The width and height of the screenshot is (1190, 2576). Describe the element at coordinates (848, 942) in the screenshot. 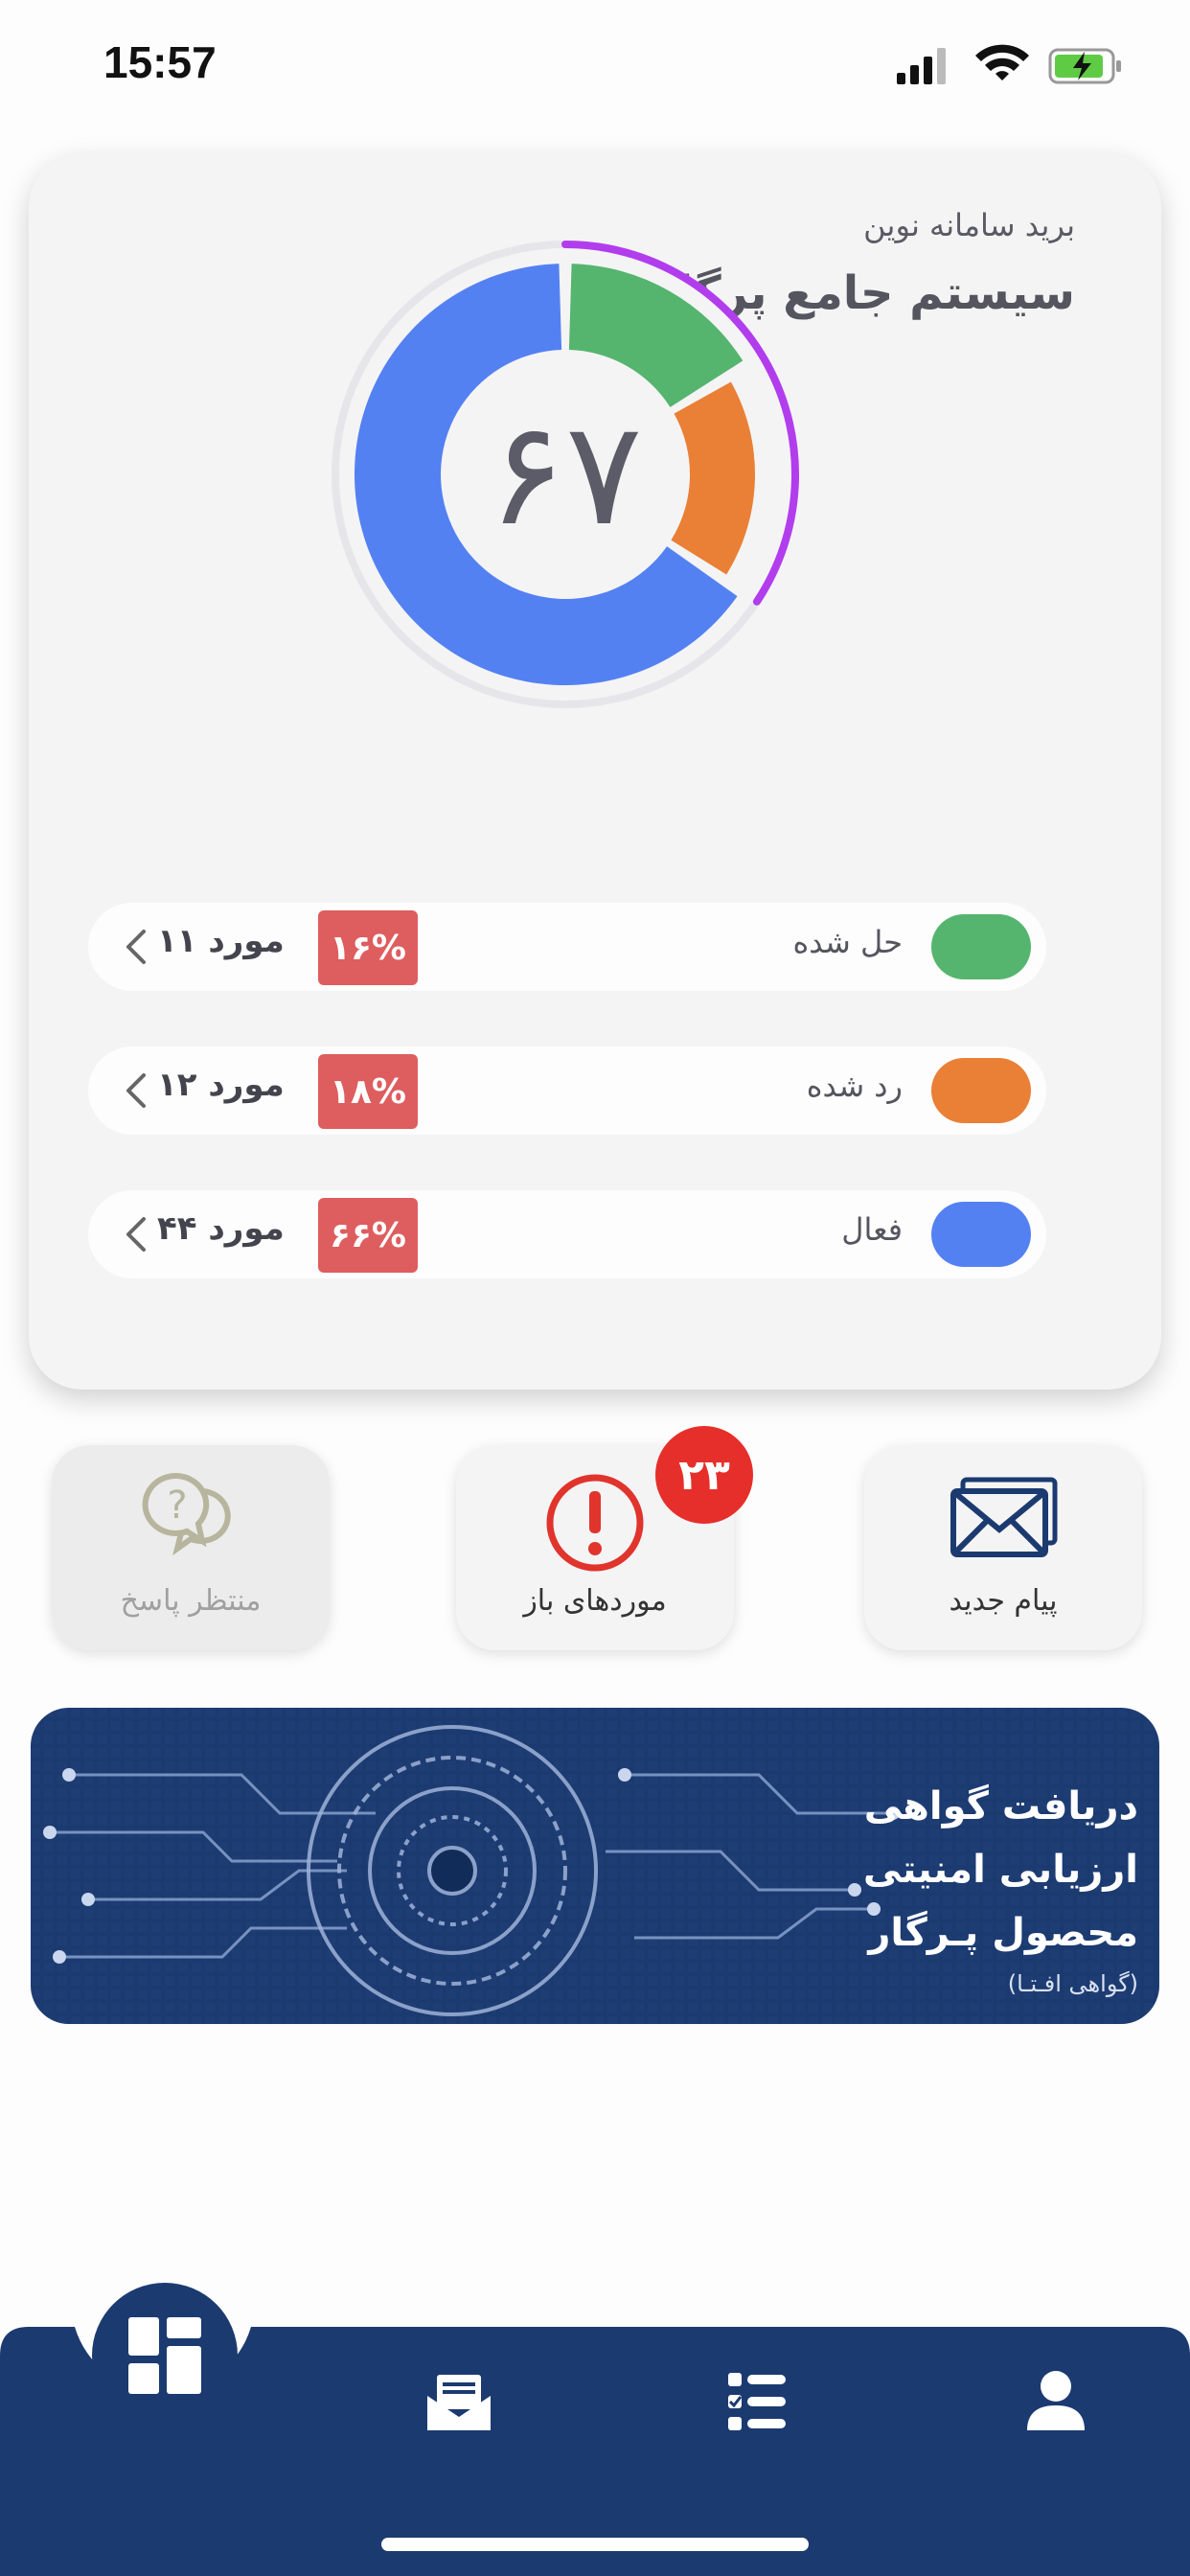

I see `legend-label: حل شده` at that location.